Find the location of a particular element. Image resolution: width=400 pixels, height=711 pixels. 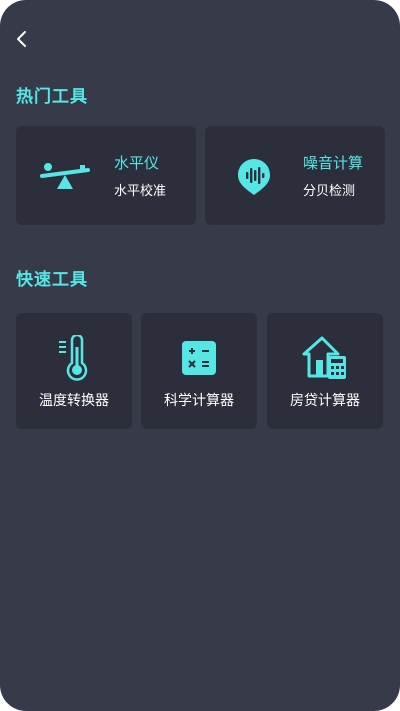

quick-tool-card-mortgage-calculator: 房贷计算器 is located at coordinates (325, 371).